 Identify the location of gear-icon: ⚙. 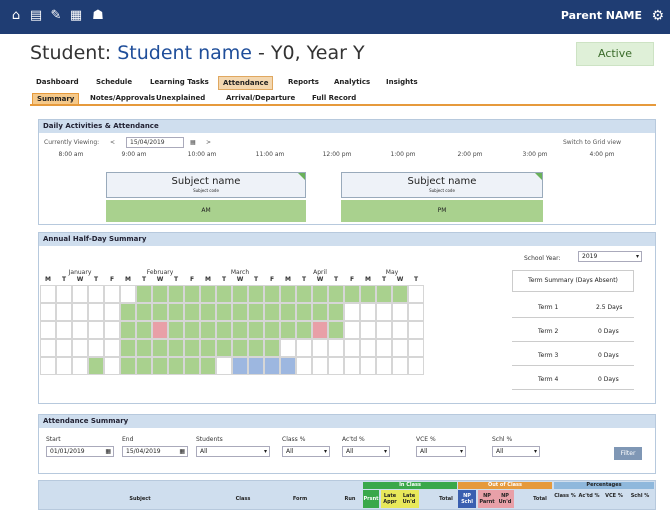
(657, 16).